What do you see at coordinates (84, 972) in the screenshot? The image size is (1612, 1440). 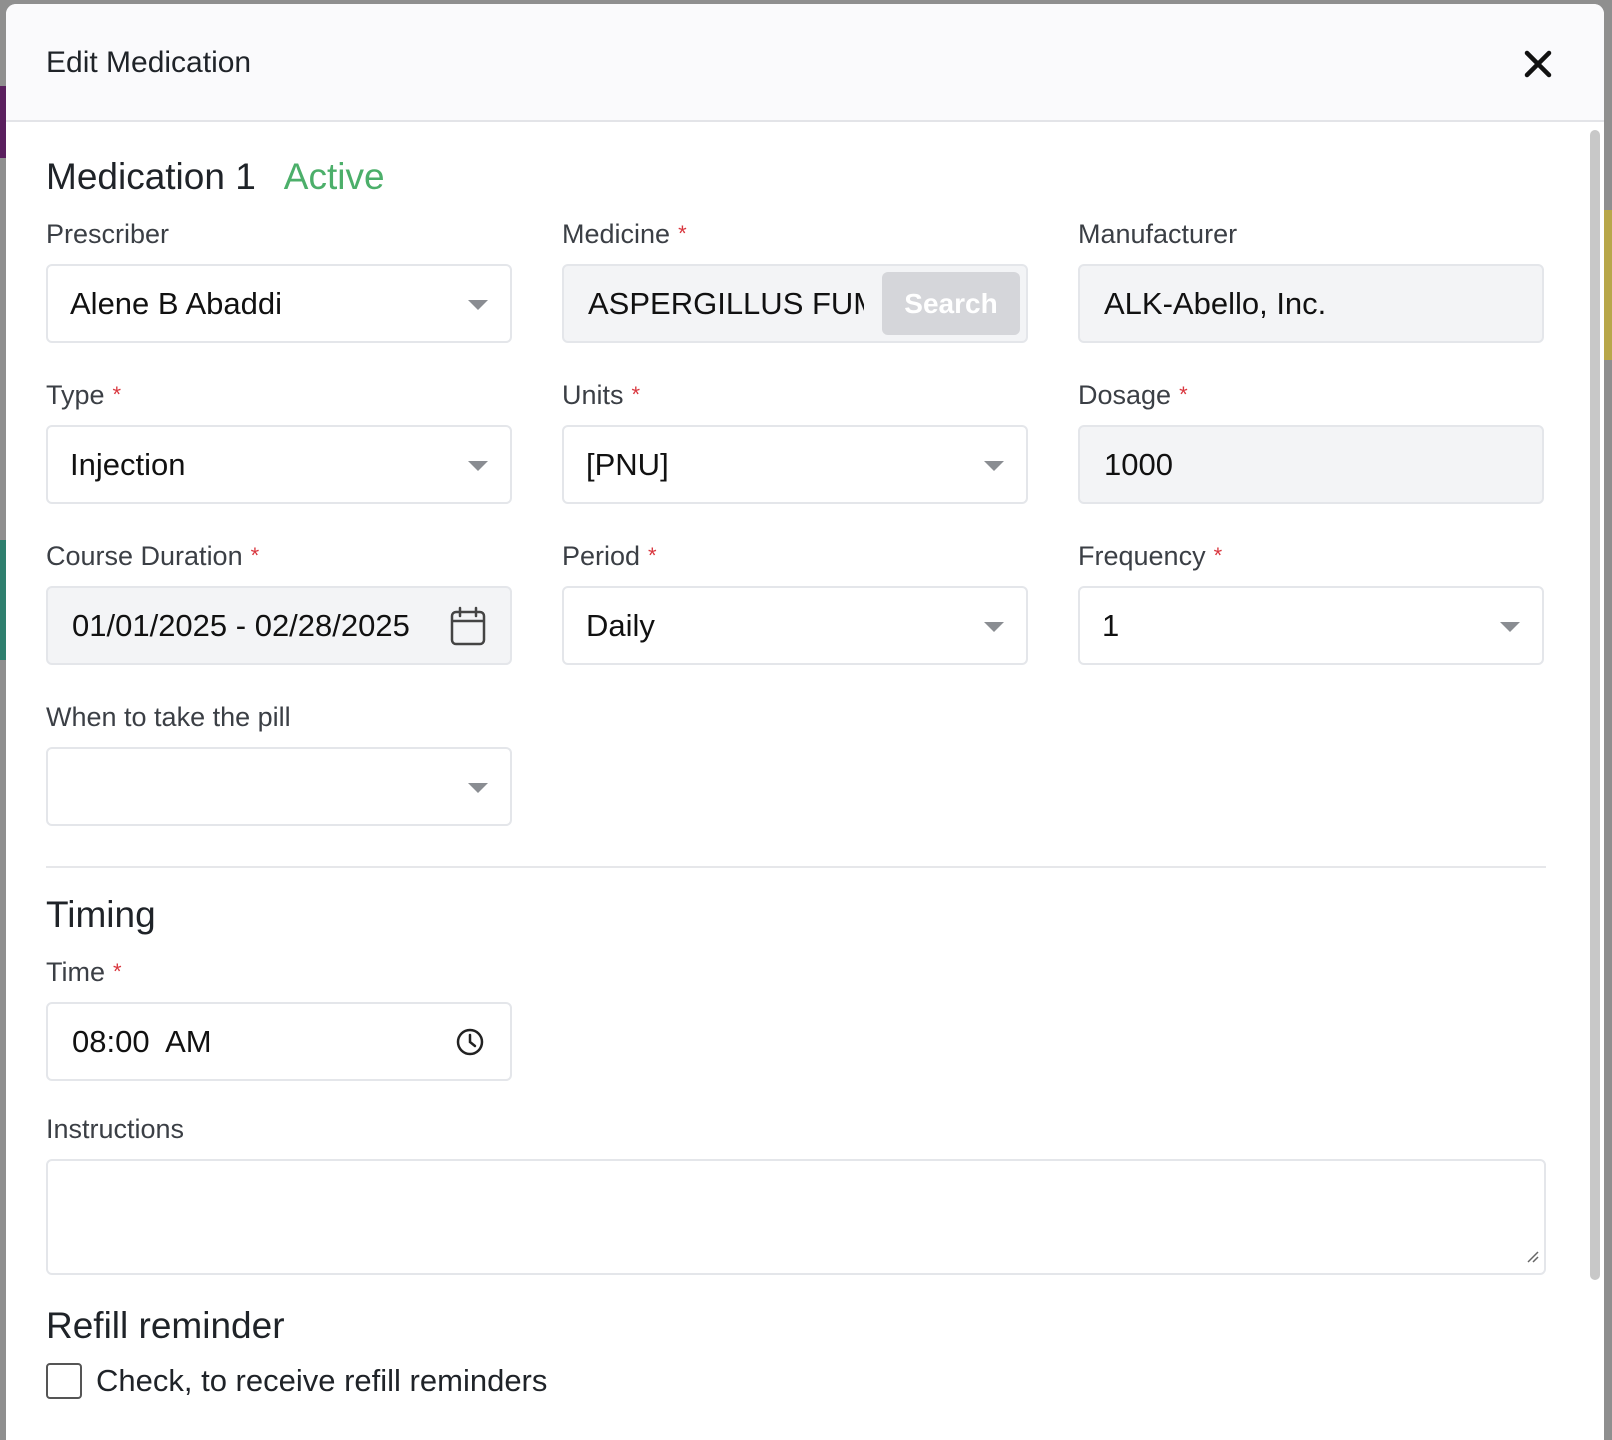 I see `time-label: Time *` at bounding box center [84, 972].